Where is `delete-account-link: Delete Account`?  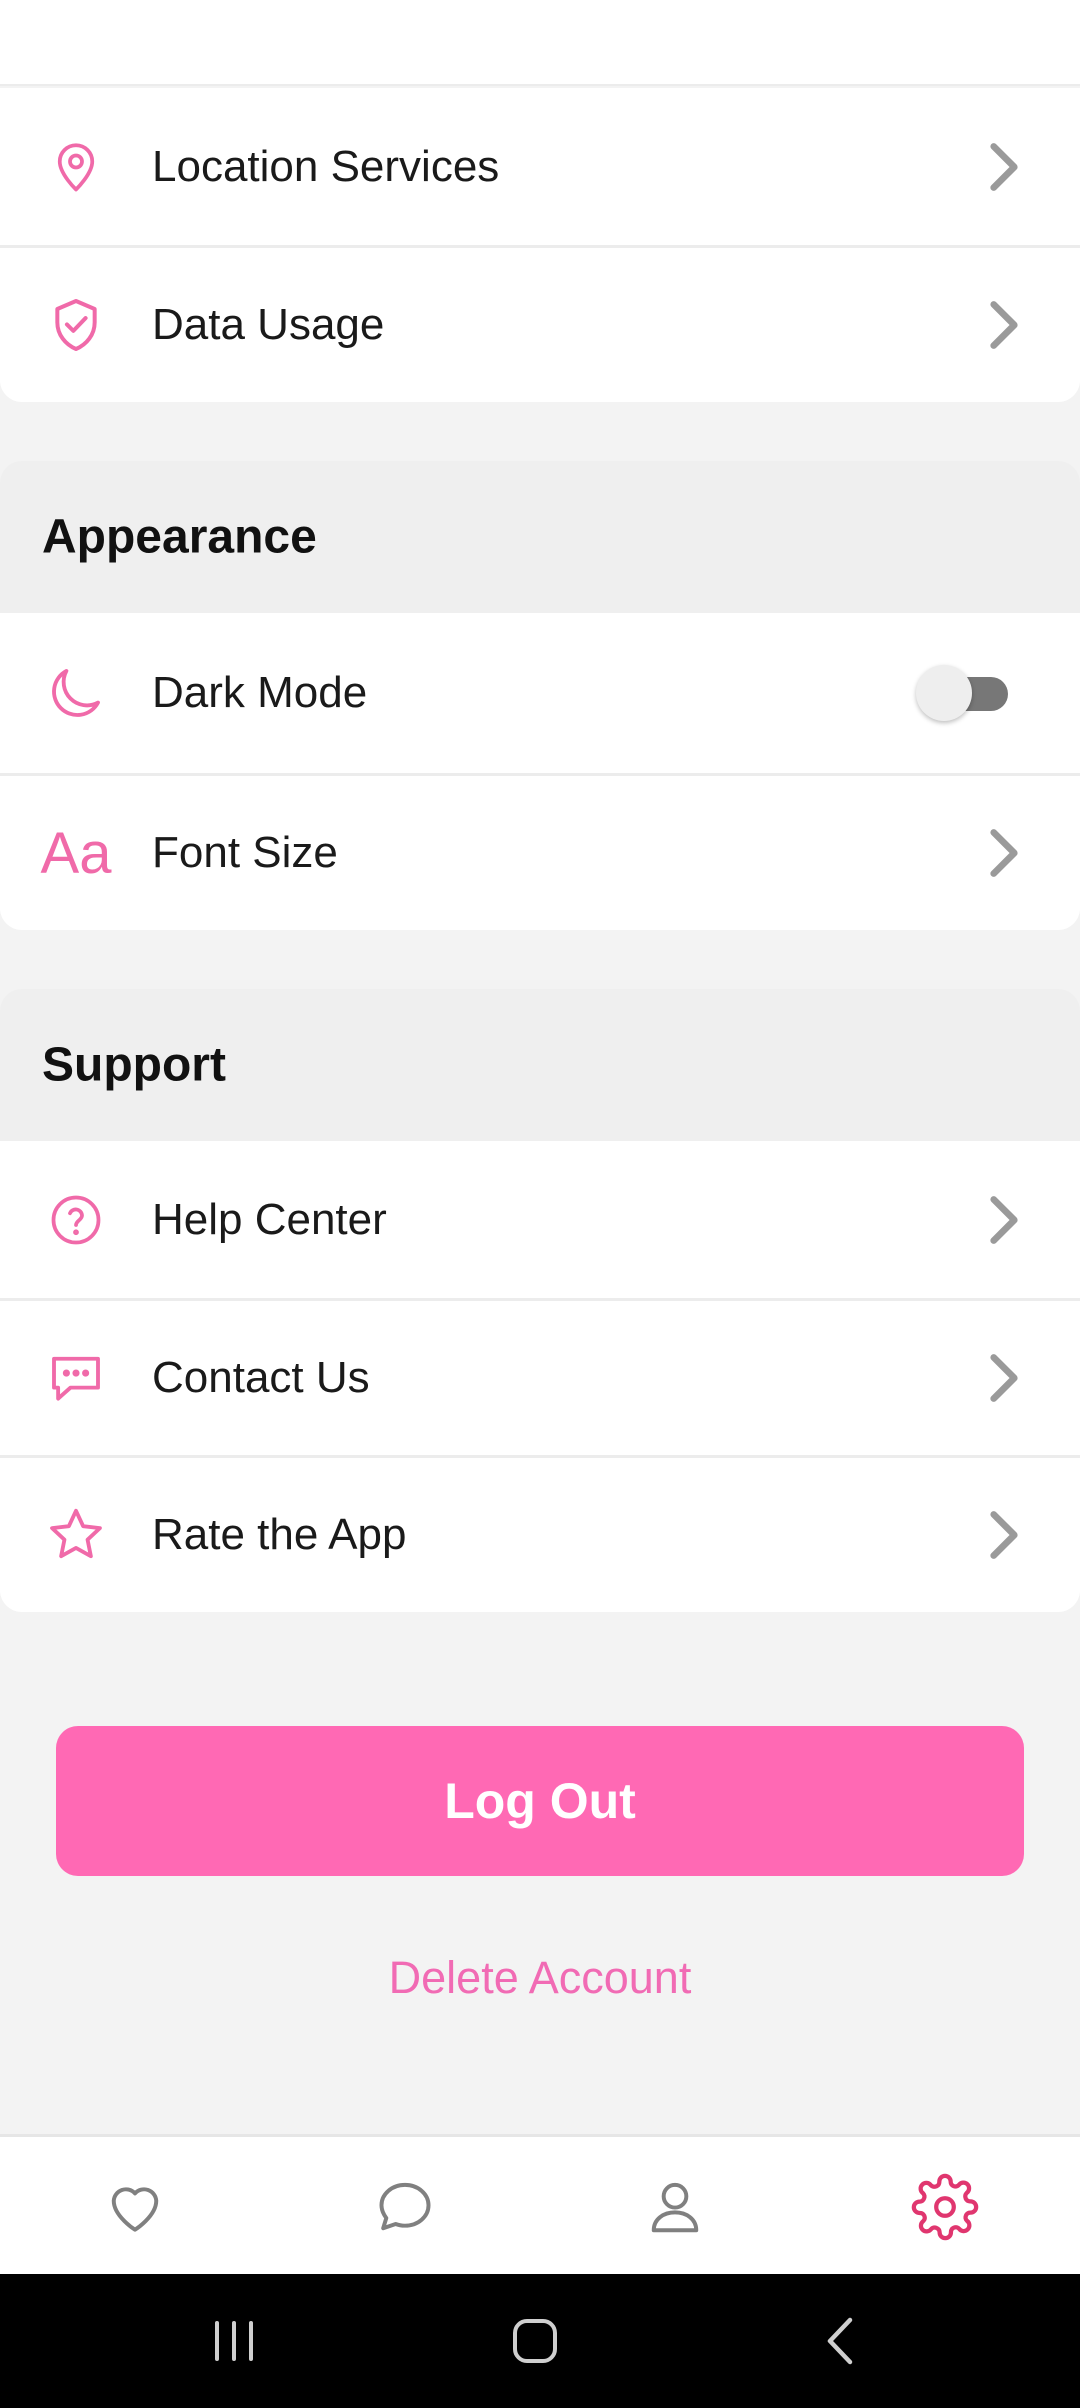
delete-account-link: Delete Account is located at coordinates (540, 1978).